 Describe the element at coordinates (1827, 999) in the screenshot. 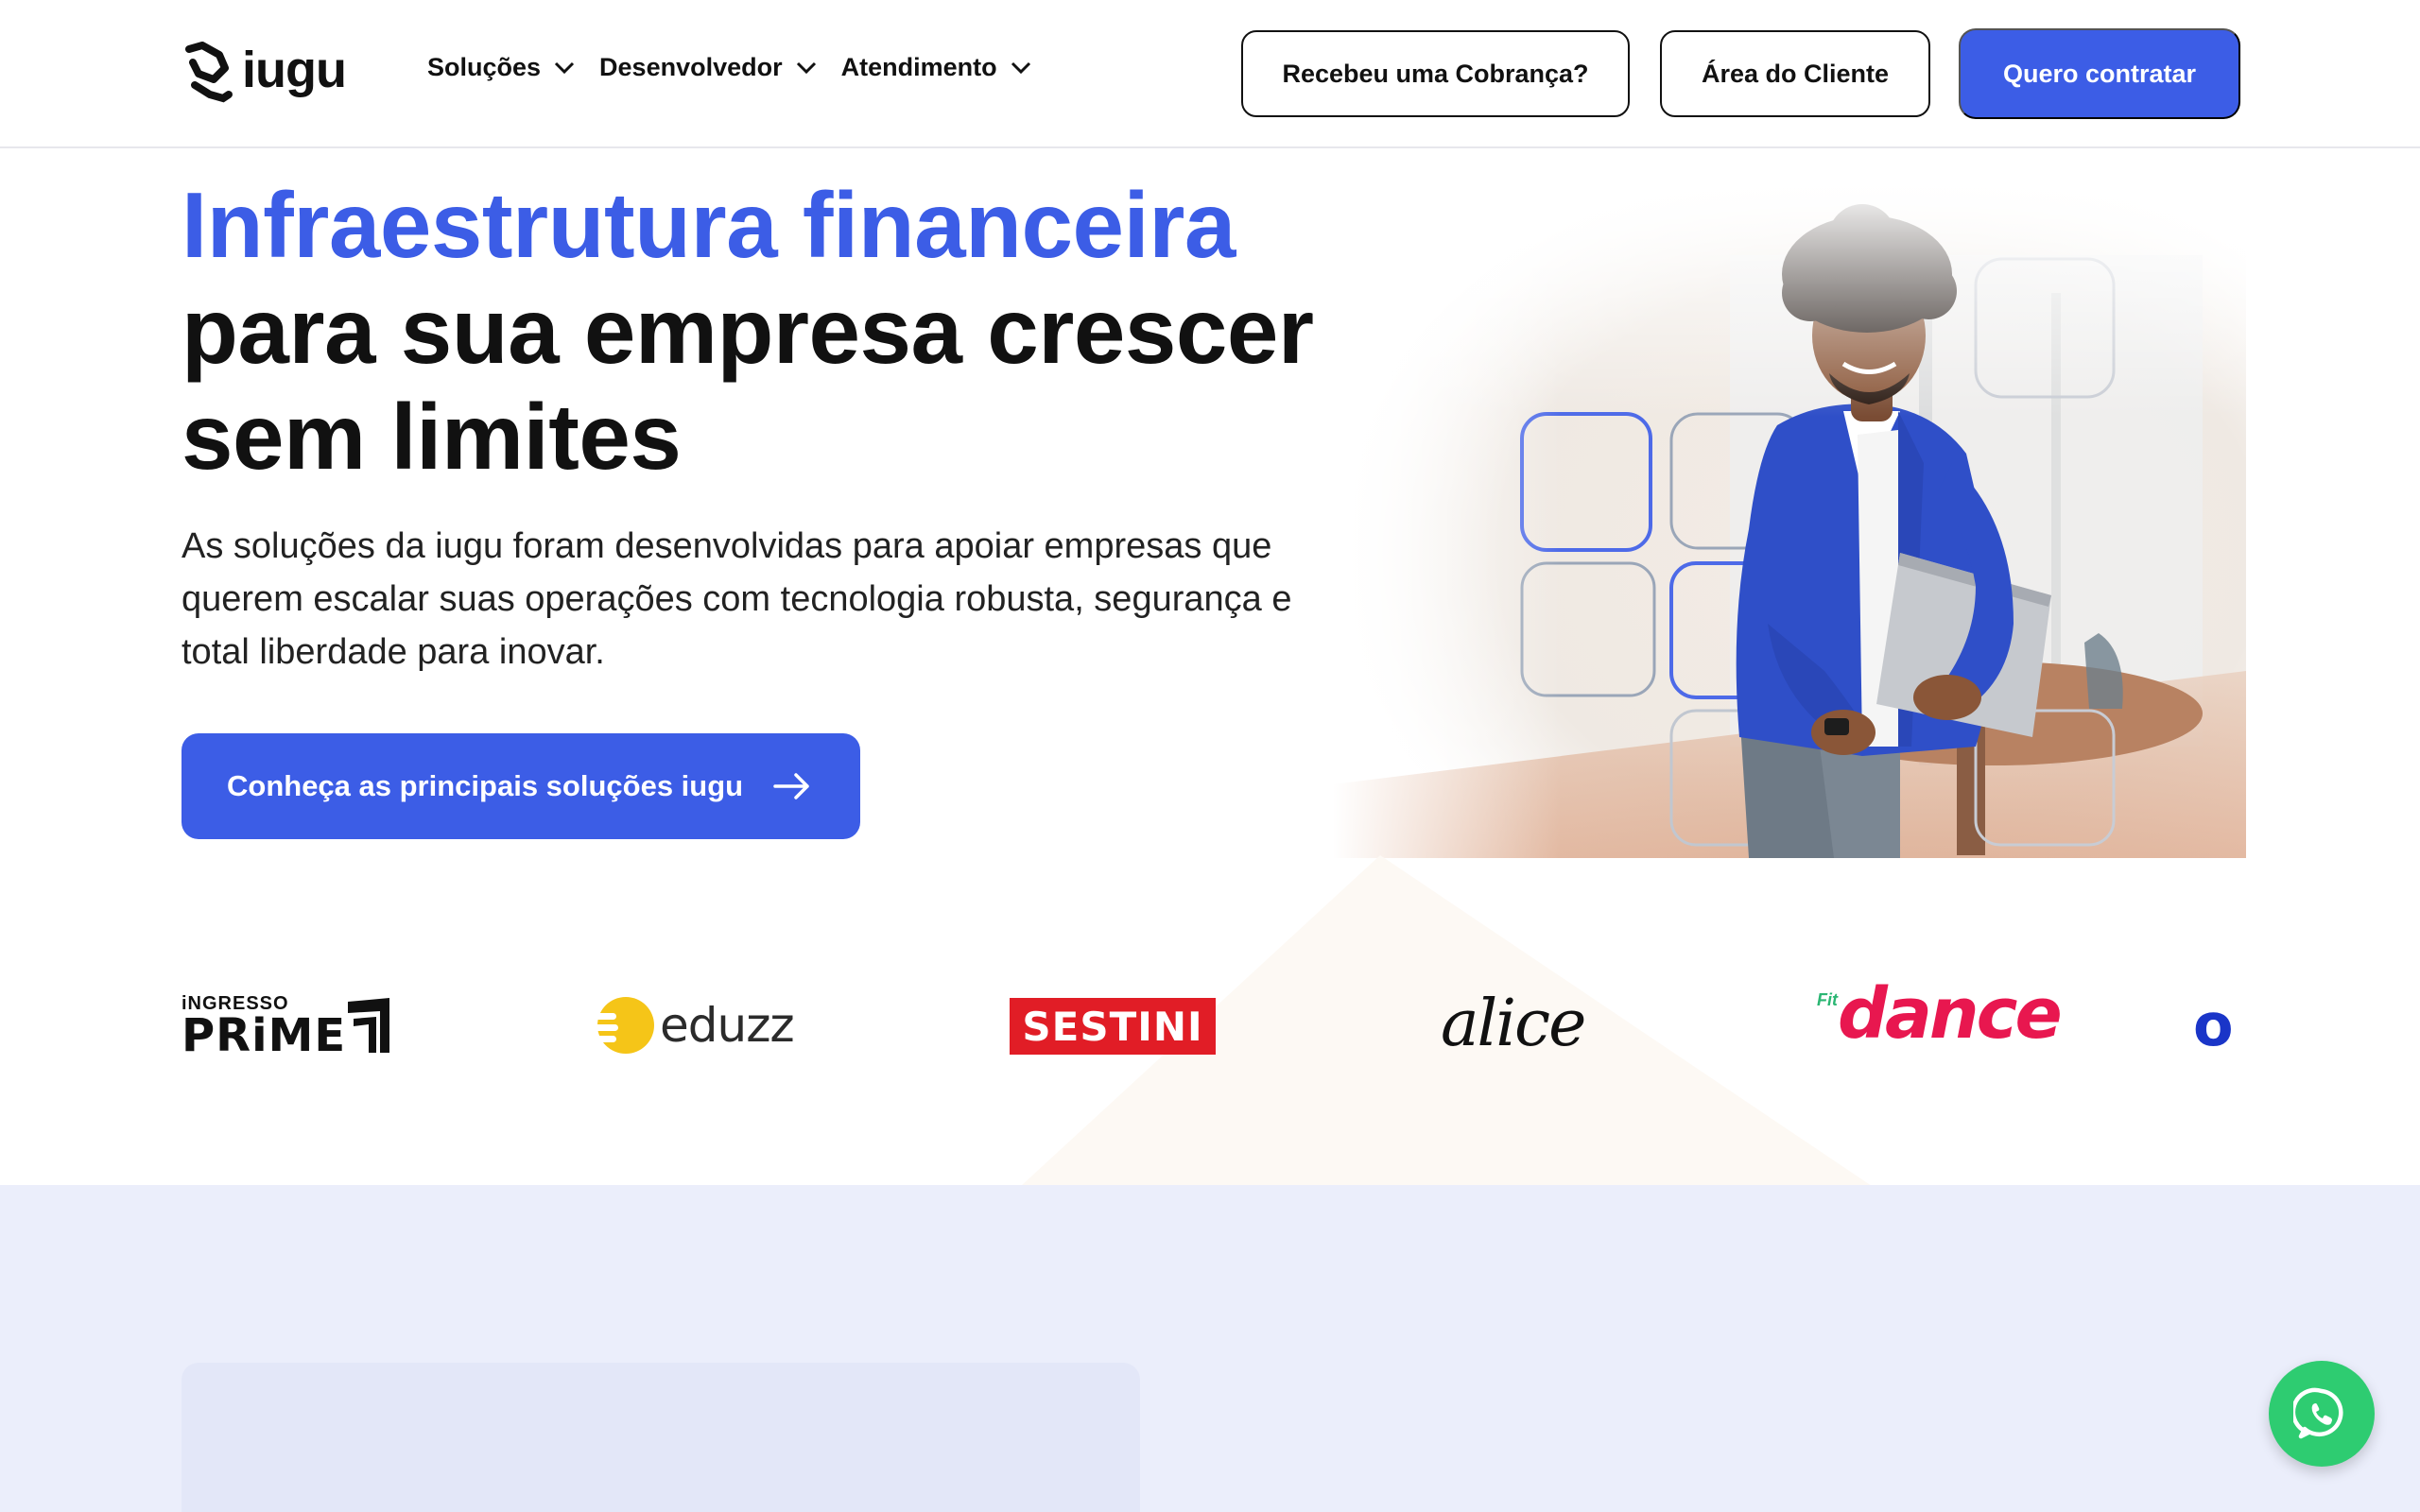

I see `fitdance-top-text: Fit` at that location.